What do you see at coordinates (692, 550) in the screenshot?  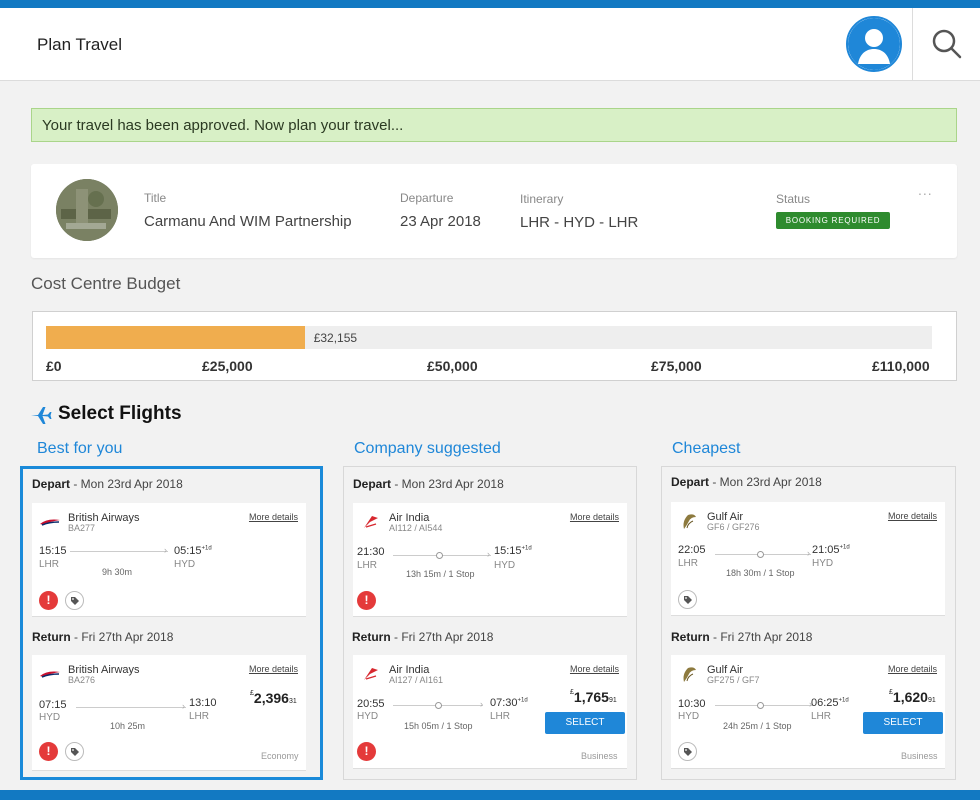 I see `departure-time: 22:05` at bounding box center [692, 550].